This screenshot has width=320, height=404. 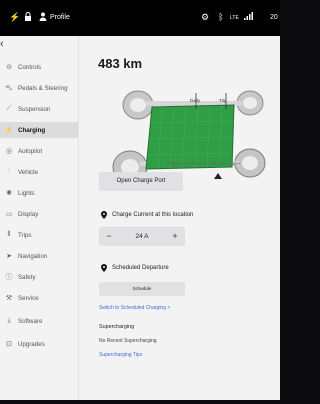 What do you see at coordinates (9, 298) in the screenshot?
I see `wrench-icon: ⚒` at bounding box center [9, 298].